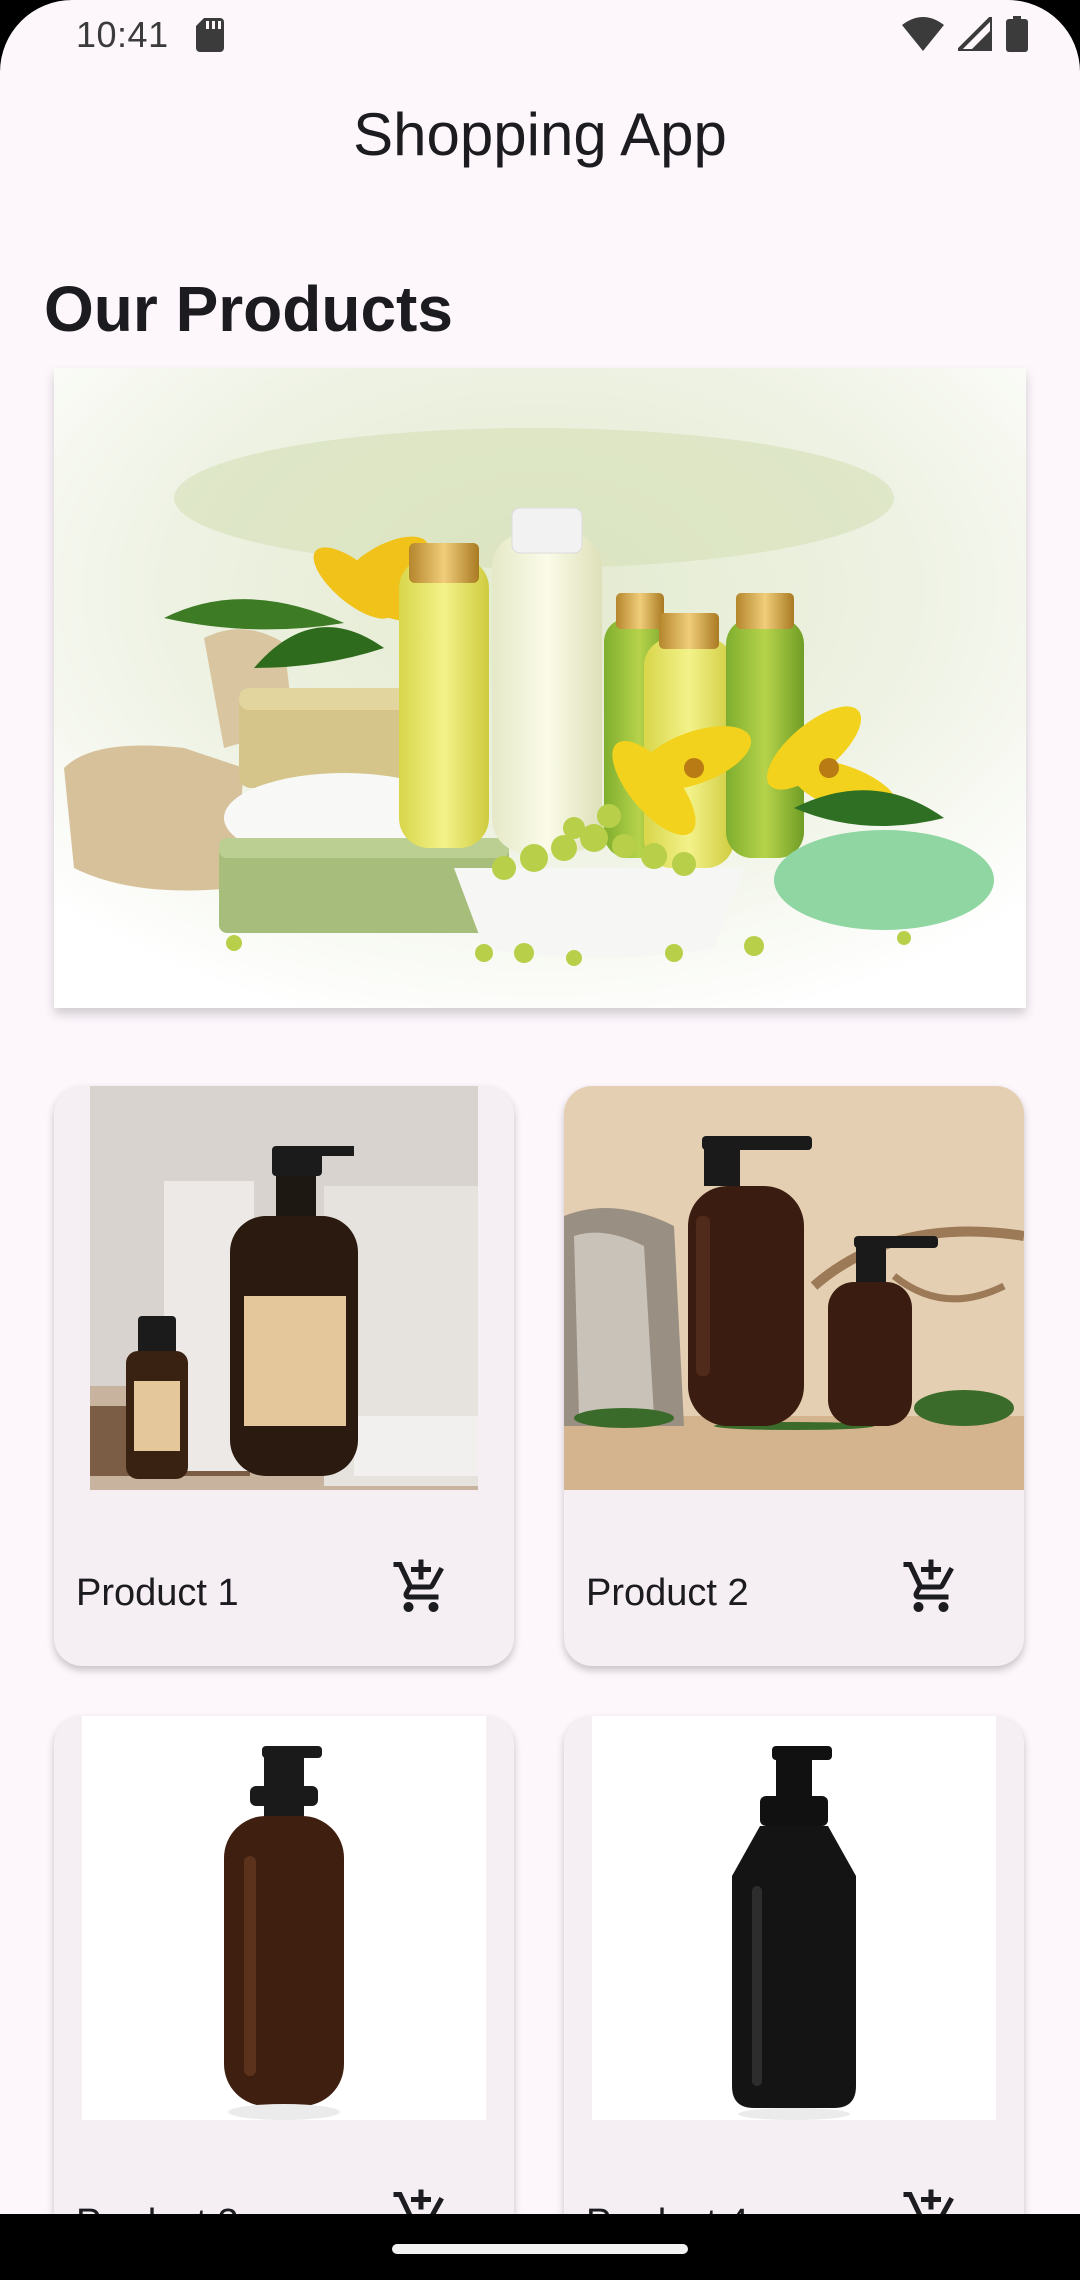  I want to click on battery-icon, so click(1017, 34).